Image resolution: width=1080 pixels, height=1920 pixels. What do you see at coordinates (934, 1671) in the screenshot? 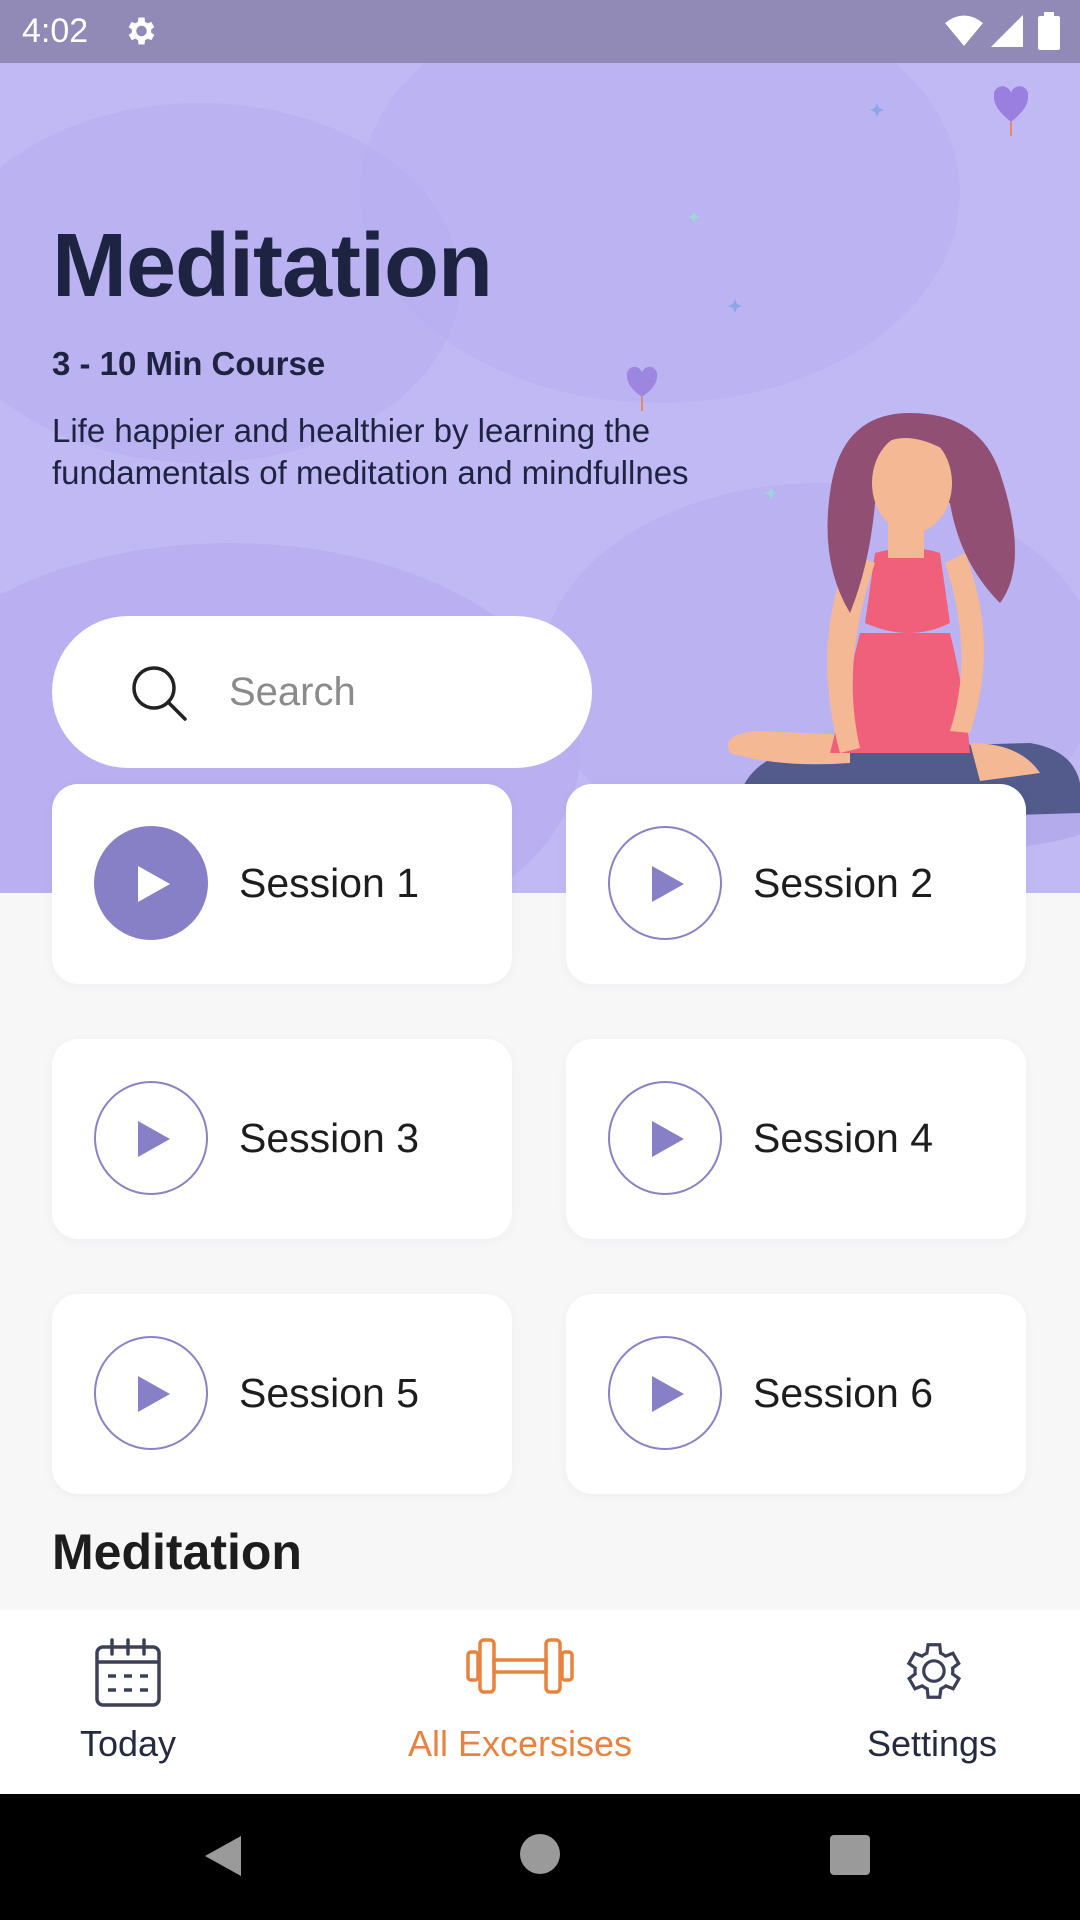
I see `gear-icon` at bounding box center [934, 1671].